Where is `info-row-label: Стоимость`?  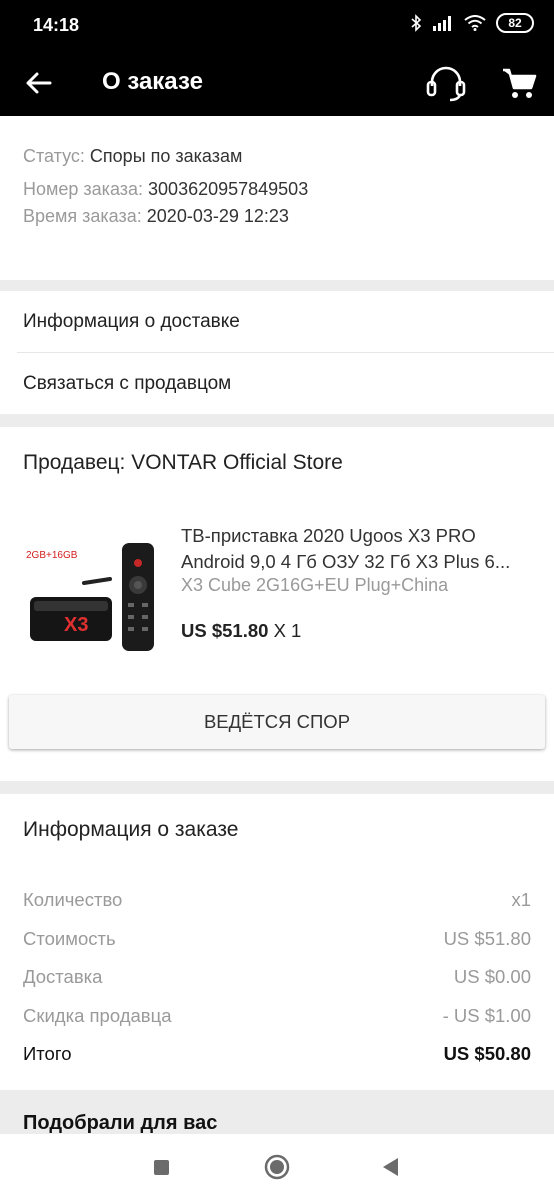
info-row-label: Стоимость is located at coordinates (69, 938).